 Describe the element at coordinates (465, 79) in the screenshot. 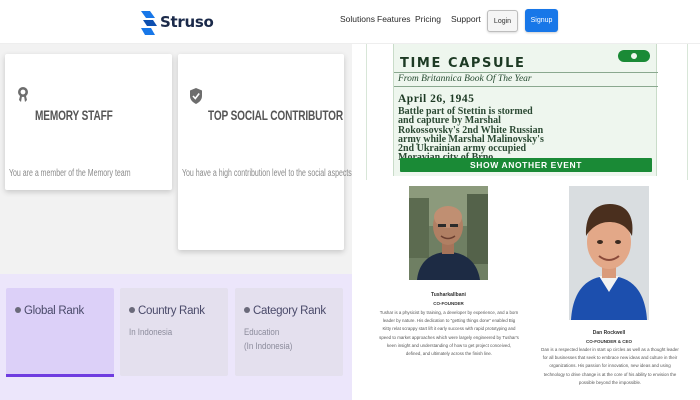

I see `capsule-subtitle: From Britannica Book Of The Year` at that location.